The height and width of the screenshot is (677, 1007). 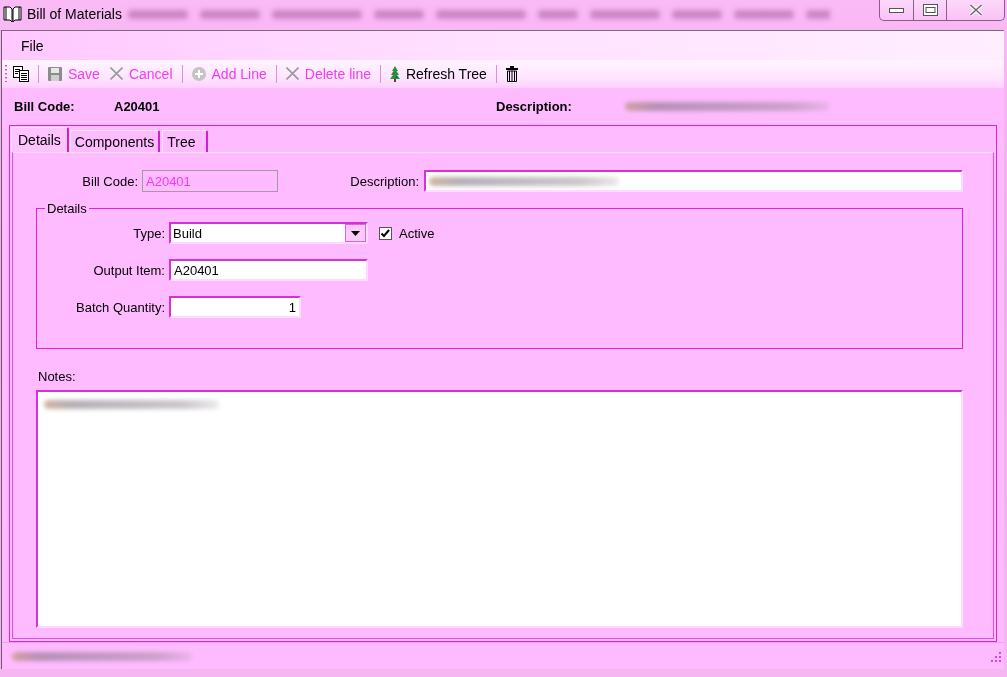 I want to click on close-icon, so click(x=975, y=10).